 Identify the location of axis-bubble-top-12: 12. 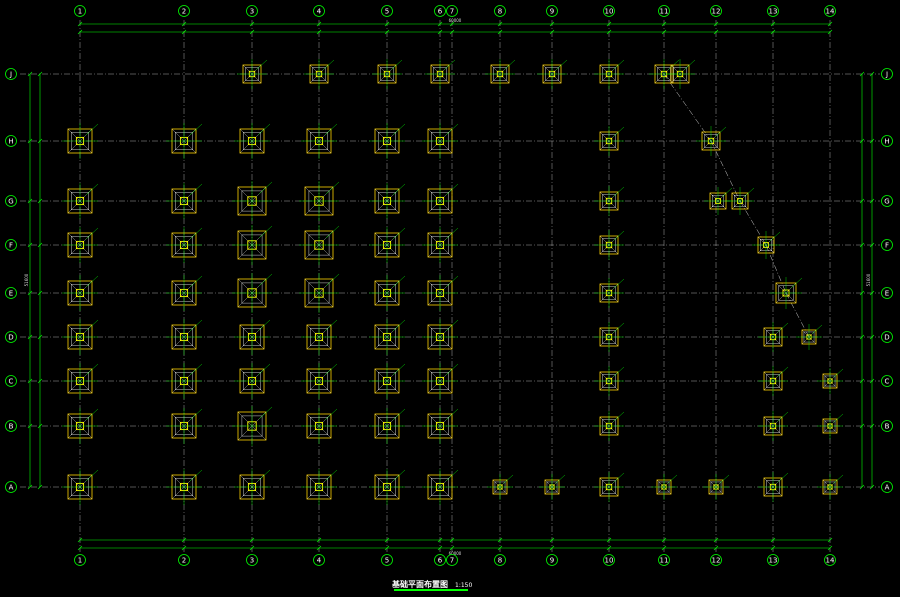
(716, 11).